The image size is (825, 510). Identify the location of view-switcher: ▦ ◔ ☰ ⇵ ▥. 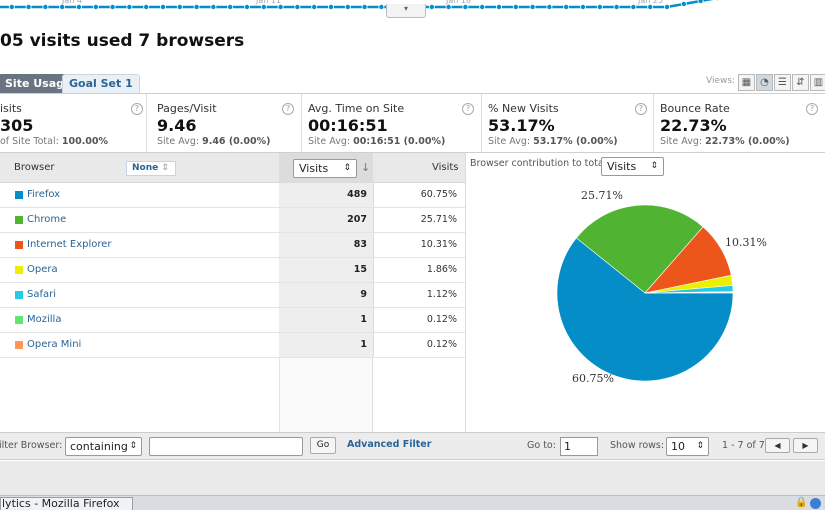
(781, 82).